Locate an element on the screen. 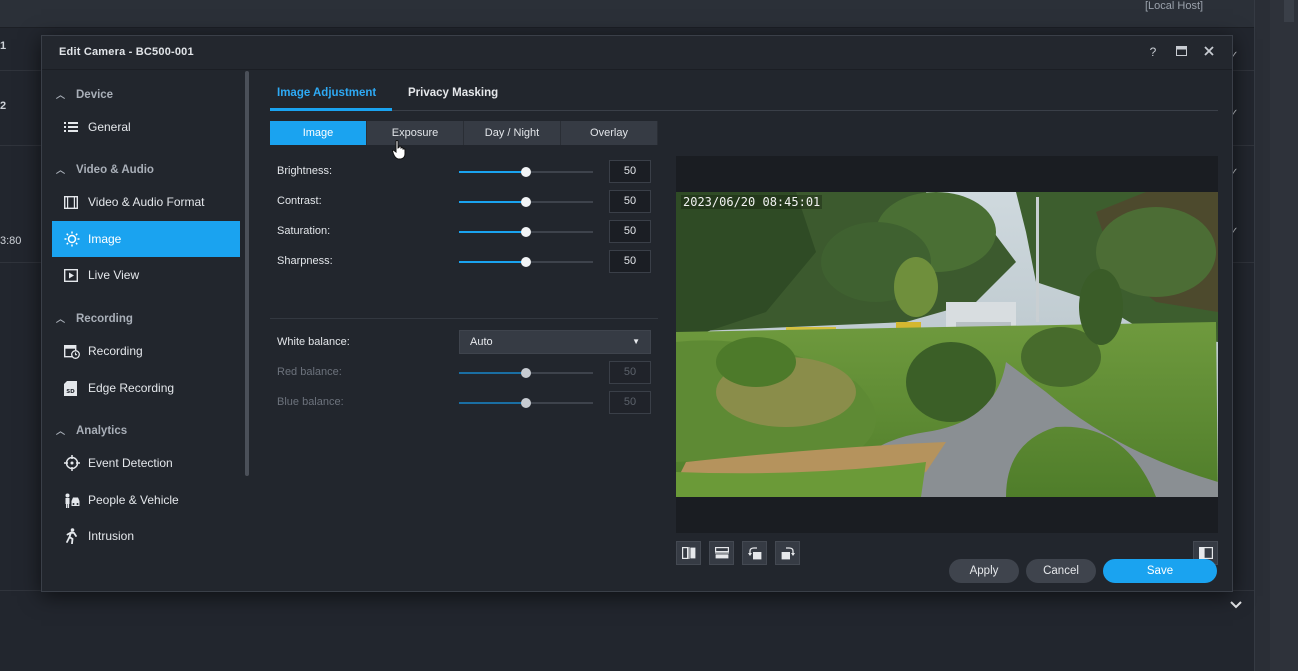 This screenshot has height=671, width=1298. red-balance-value-input: 50 is located at coordinates (630, 372).